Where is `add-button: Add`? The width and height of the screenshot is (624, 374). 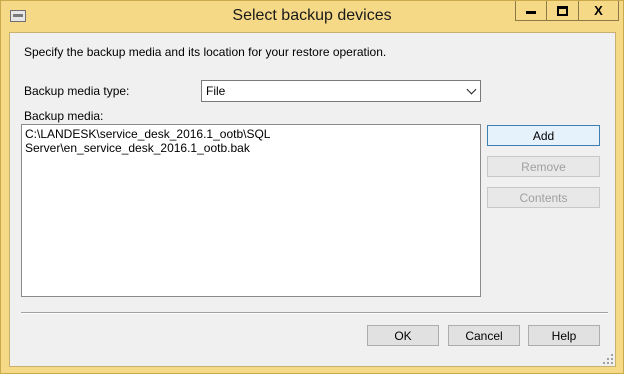
add-button: Add is located at coordinates (543, 135).